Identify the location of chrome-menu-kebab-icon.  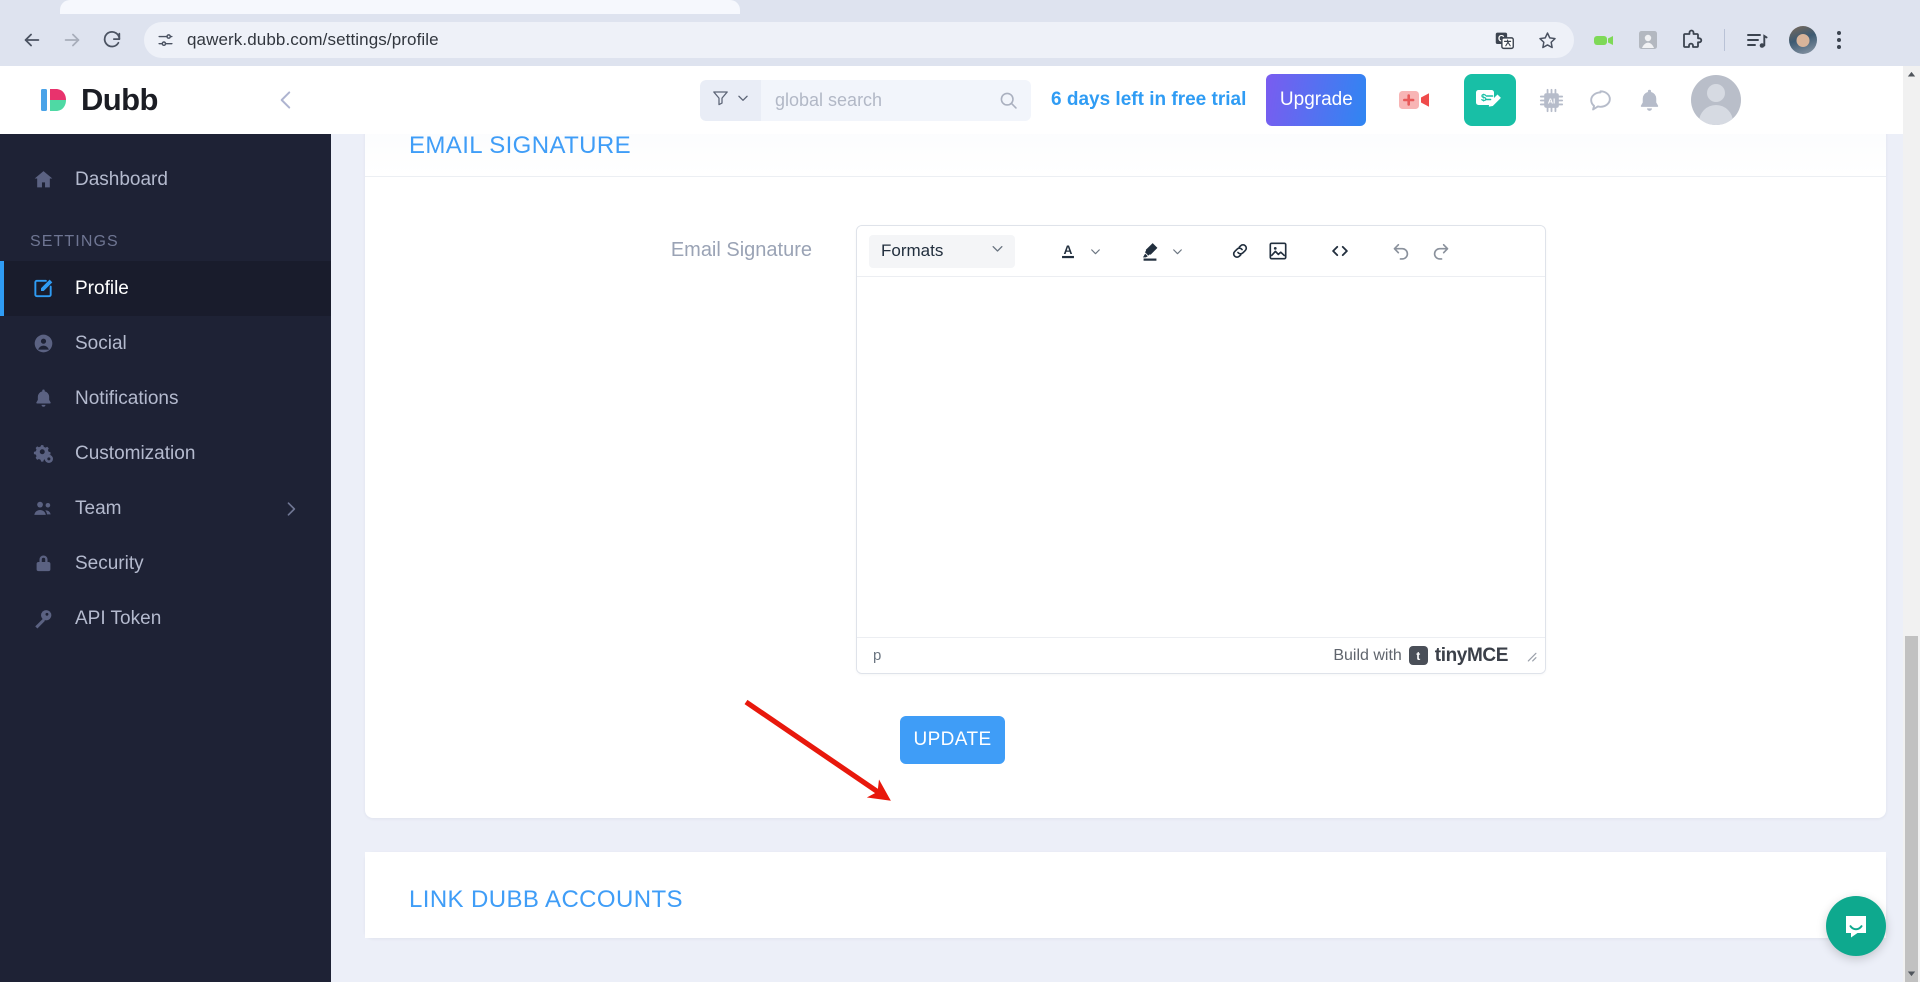
(1839, 40).